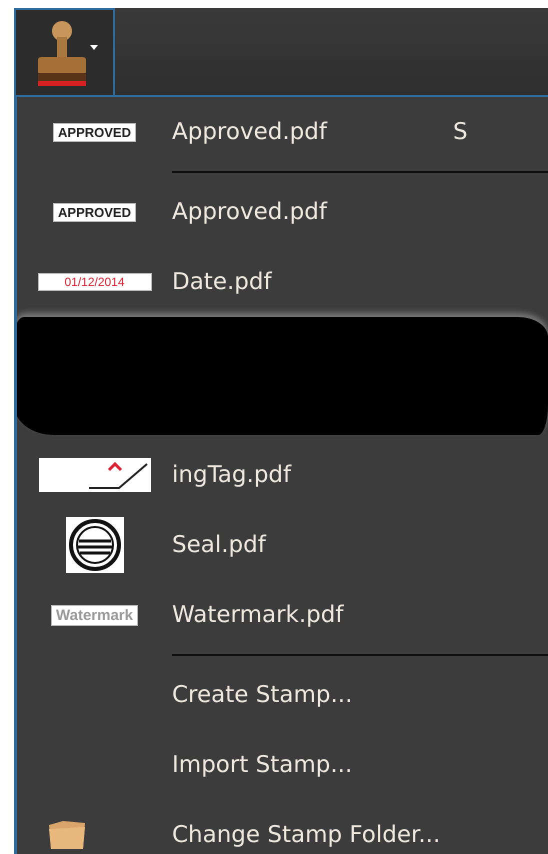 Image resolution: width=548 pixels, height=854 pixels. What do you see at coordinates (222, 282) in the screenshot?
I see `menu-item-label: Date.pdf` at bounding box center [222, 282].